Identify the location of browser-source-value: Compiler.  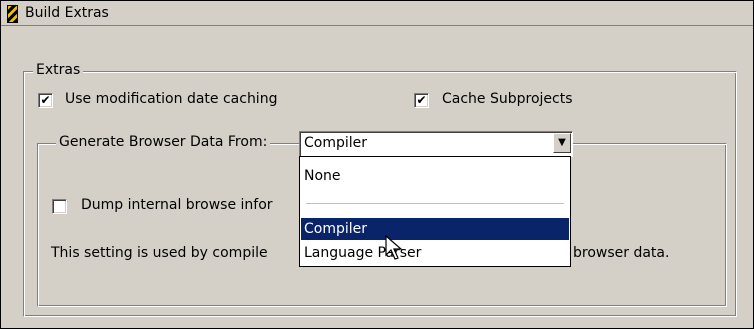
(336, 143).